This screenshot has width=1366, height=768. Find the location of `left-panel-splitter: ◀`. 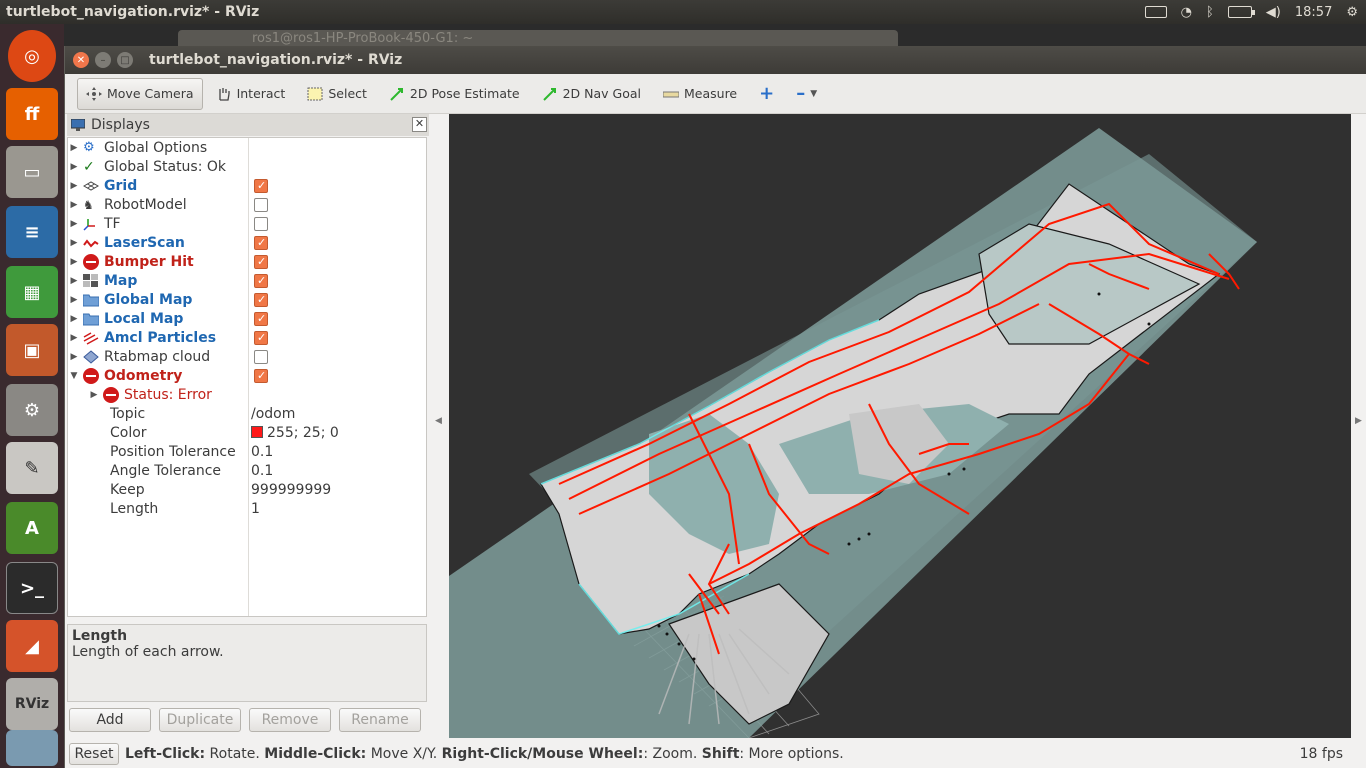

left-panel-splitter: ◀ is located at coordinates (440, 426).